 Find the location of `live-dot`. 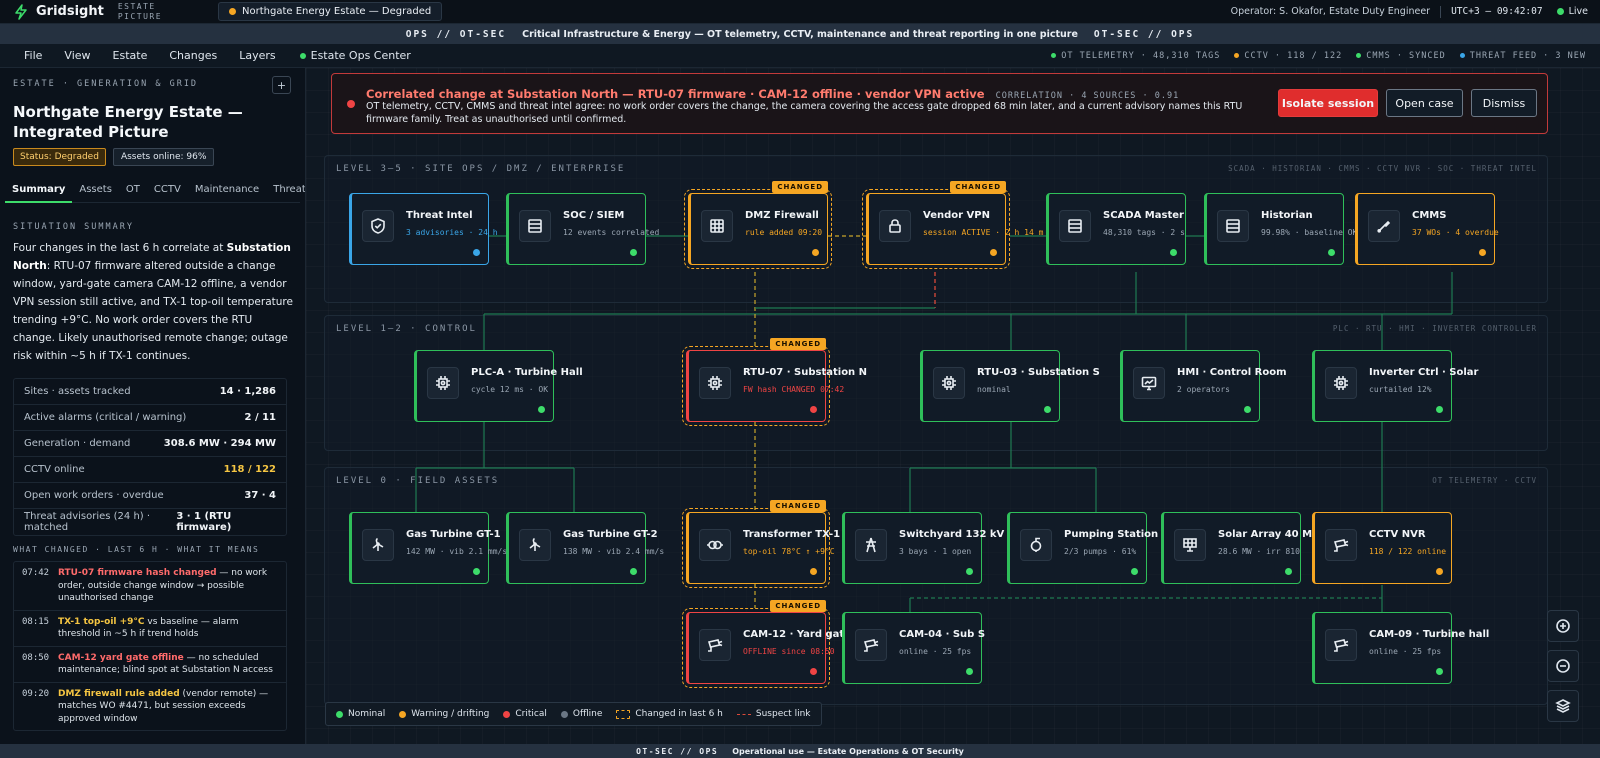

live-dot is located at coordinates (1560, 11).